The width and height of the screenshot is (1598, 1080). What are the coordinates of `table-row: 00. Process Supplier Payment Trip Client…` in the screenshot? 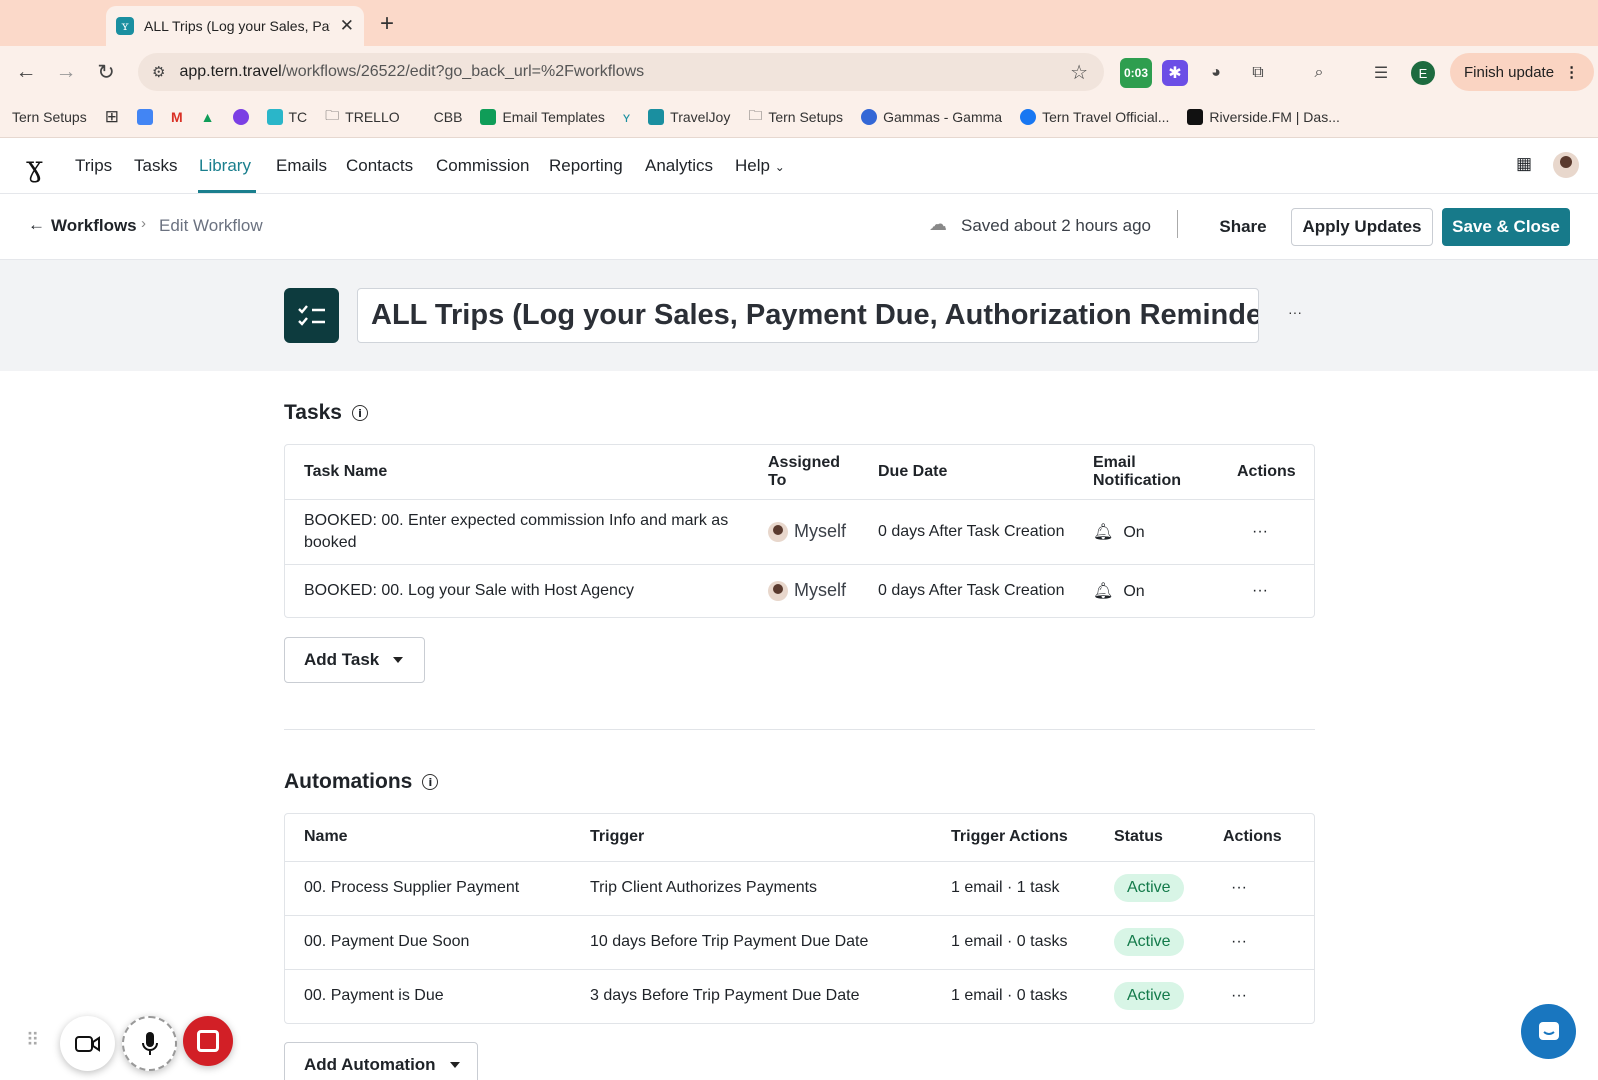 It's located at (799, 888).